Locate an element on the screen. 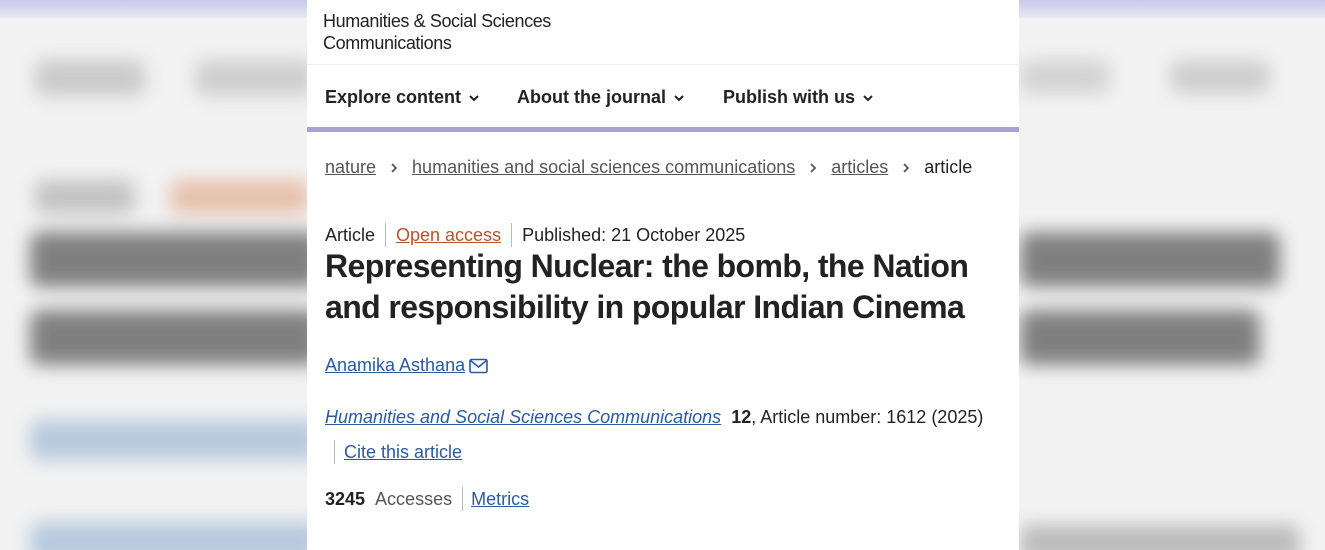 The image size is (1325, 550). author-link: Anamika Asthana is located at coordinates (395, 365).